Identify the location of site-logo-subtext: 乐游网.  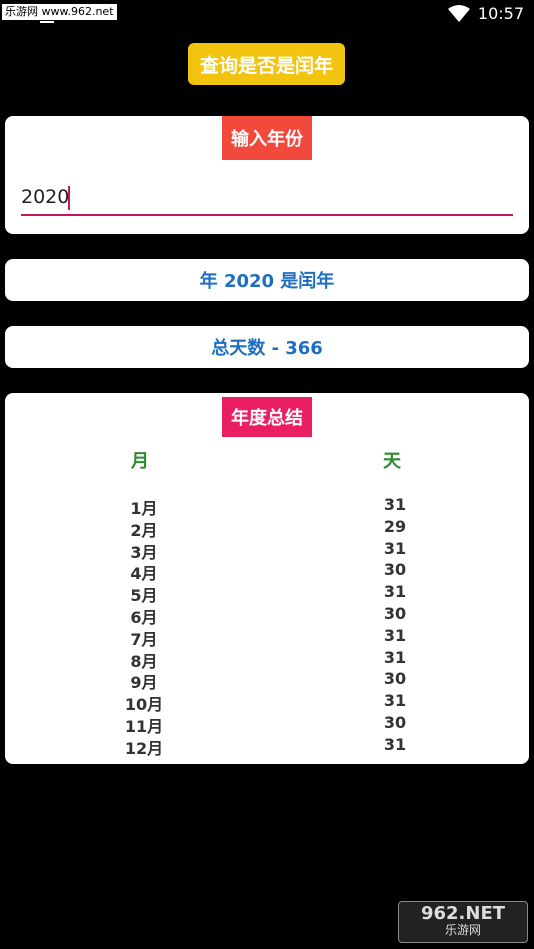
(462, 930).